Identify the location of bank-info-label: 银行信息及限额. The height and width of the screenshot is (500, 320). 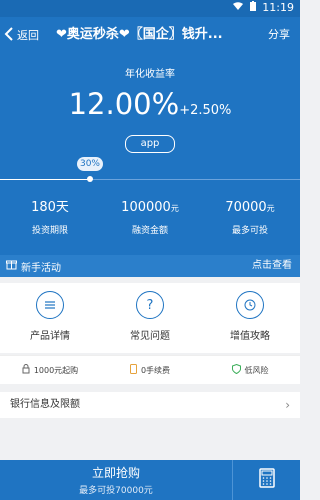
(45, 404).